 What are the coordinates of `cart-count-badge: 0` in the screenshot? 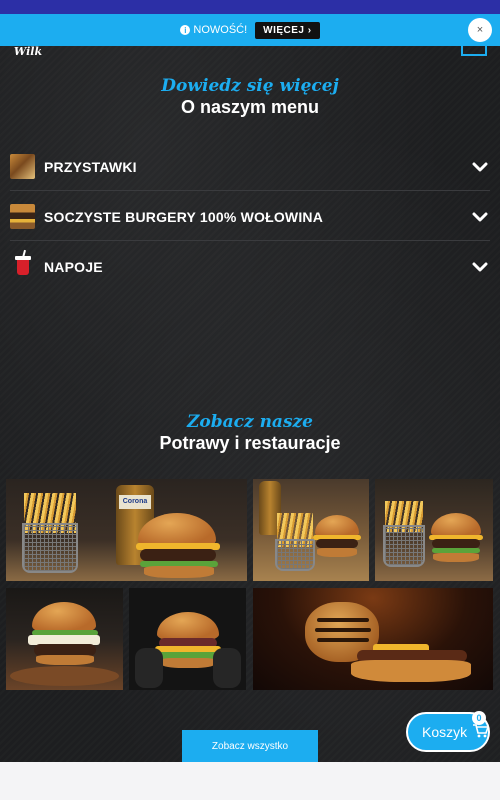 It's located at (479, 718).